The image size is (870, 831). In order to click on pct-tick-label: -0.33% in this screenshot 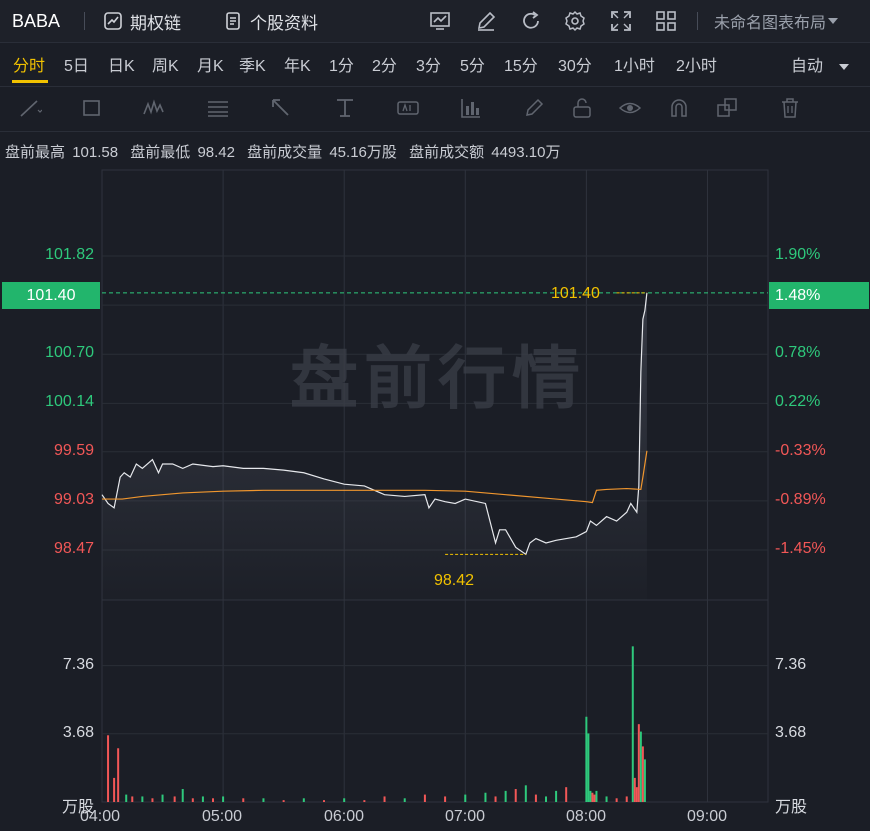, I will do `click(800, 450)`.